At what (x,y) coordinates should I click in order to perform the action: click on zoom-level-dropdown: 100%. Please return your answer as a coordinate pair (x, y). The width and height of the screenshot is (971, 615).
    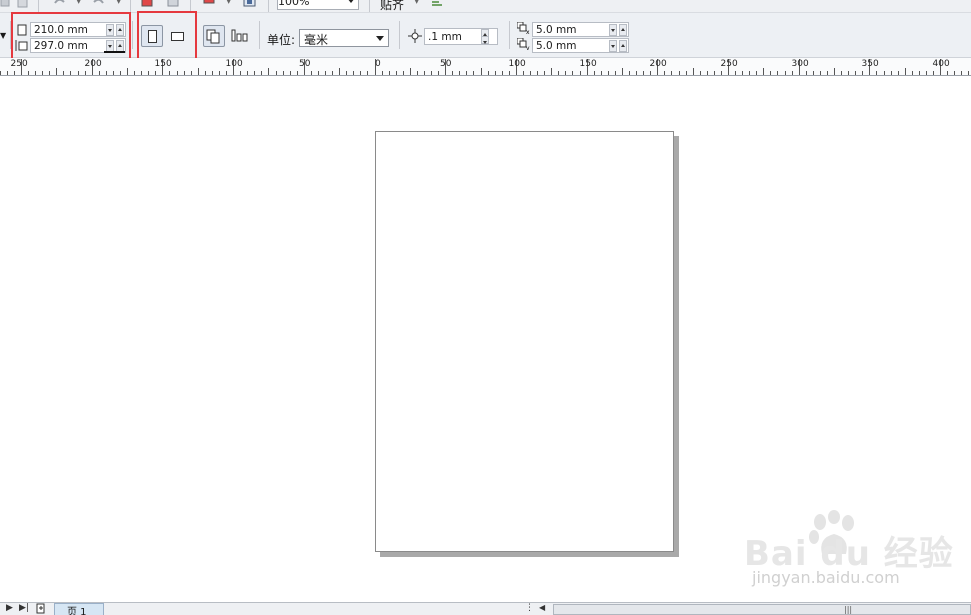
    Looking at the image, I should click on (318, 5).